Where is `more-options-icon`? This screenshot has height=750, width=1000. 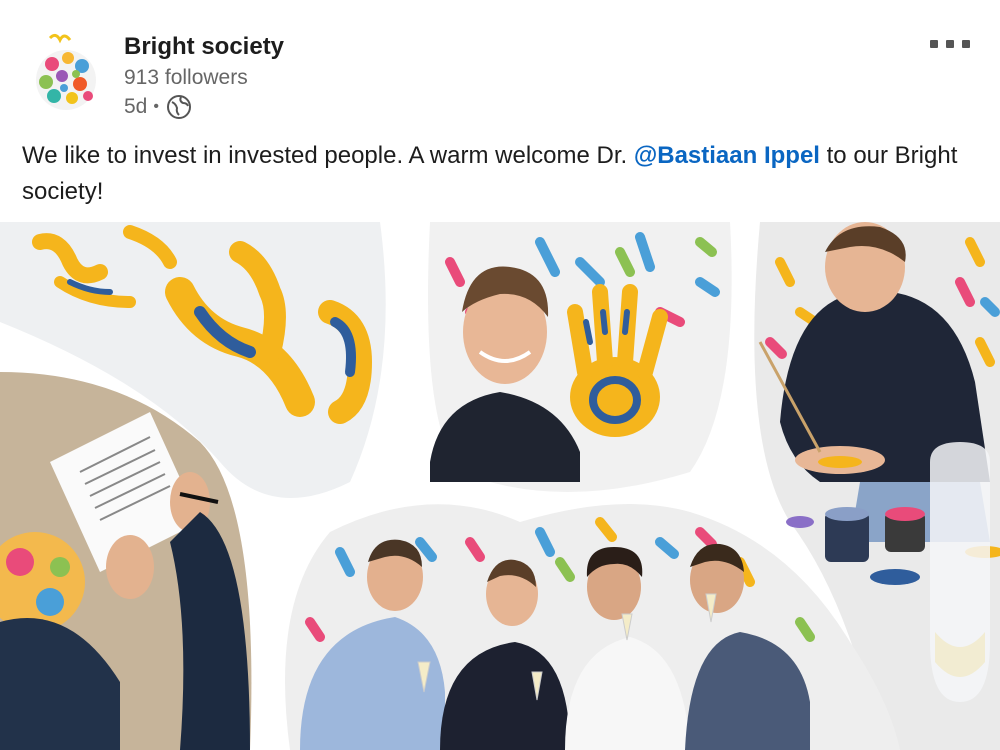
more-options-icon is located at coordinates (950, 44).